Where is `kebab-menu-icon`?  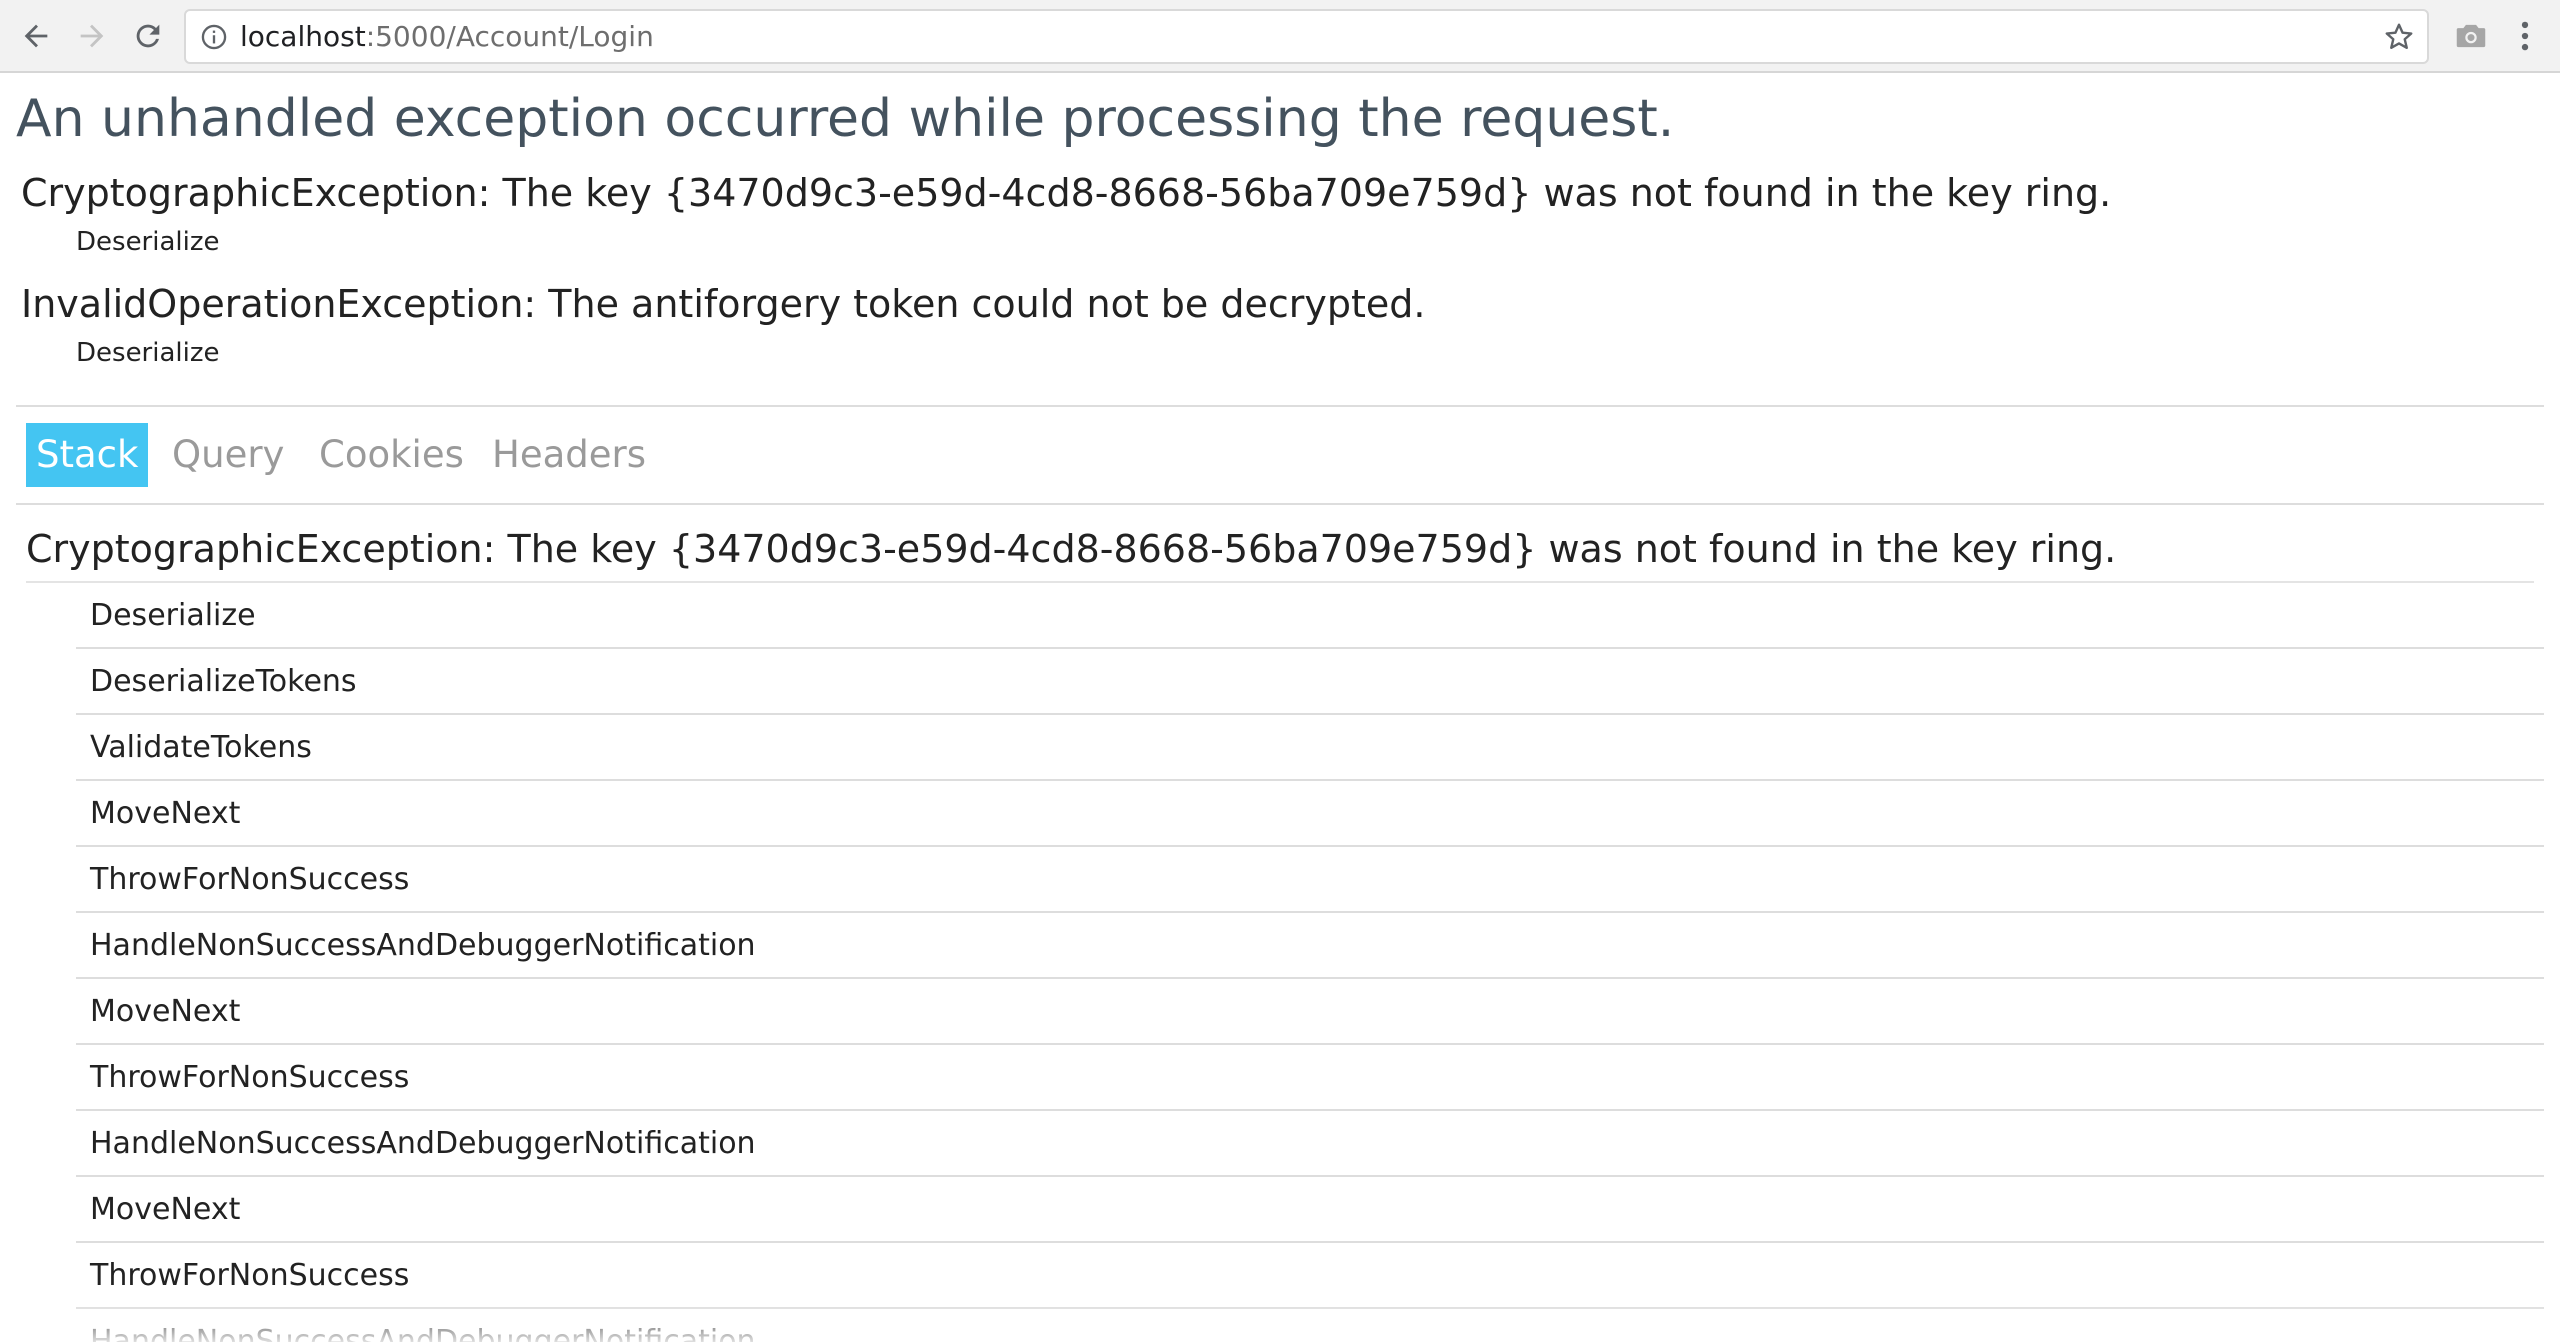 kebab-menu-icon is located at coordinates (2525, 36).